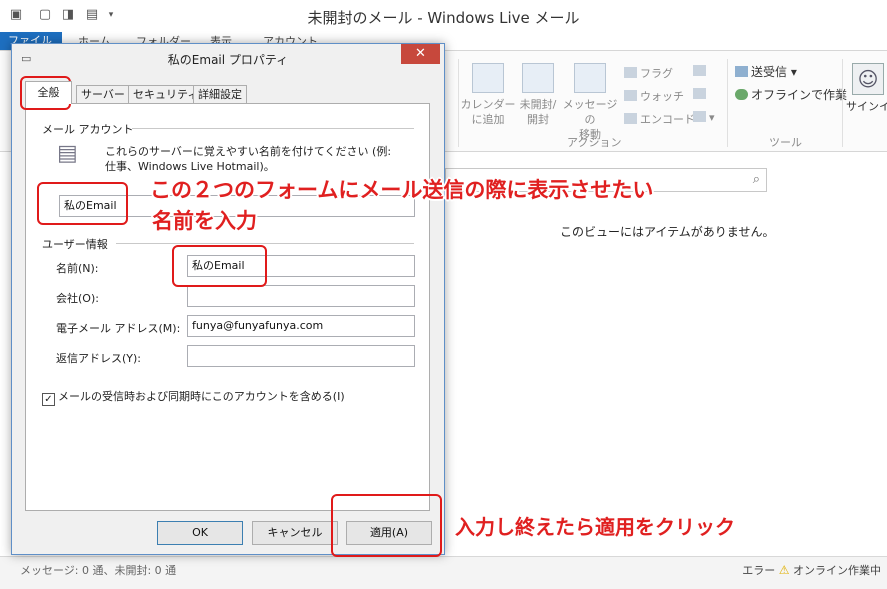 Image resolution: width=887 pixels, height=589 pixels. I want to click on ok-button: OK, so click(200, 533).